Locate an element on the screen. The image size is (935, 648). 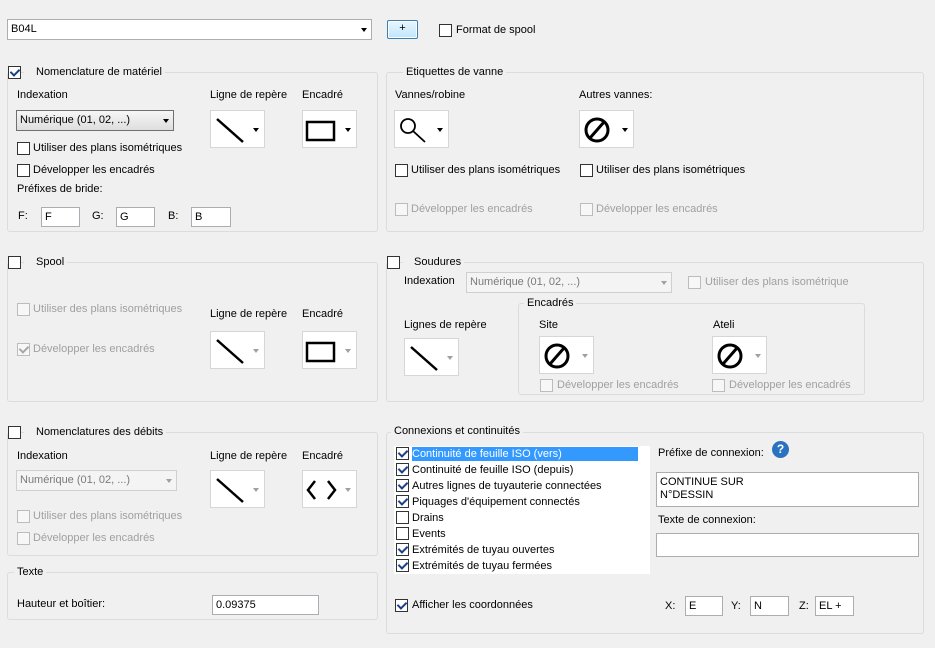
cut-expand-checkbox is located at coordinates (23, 538).